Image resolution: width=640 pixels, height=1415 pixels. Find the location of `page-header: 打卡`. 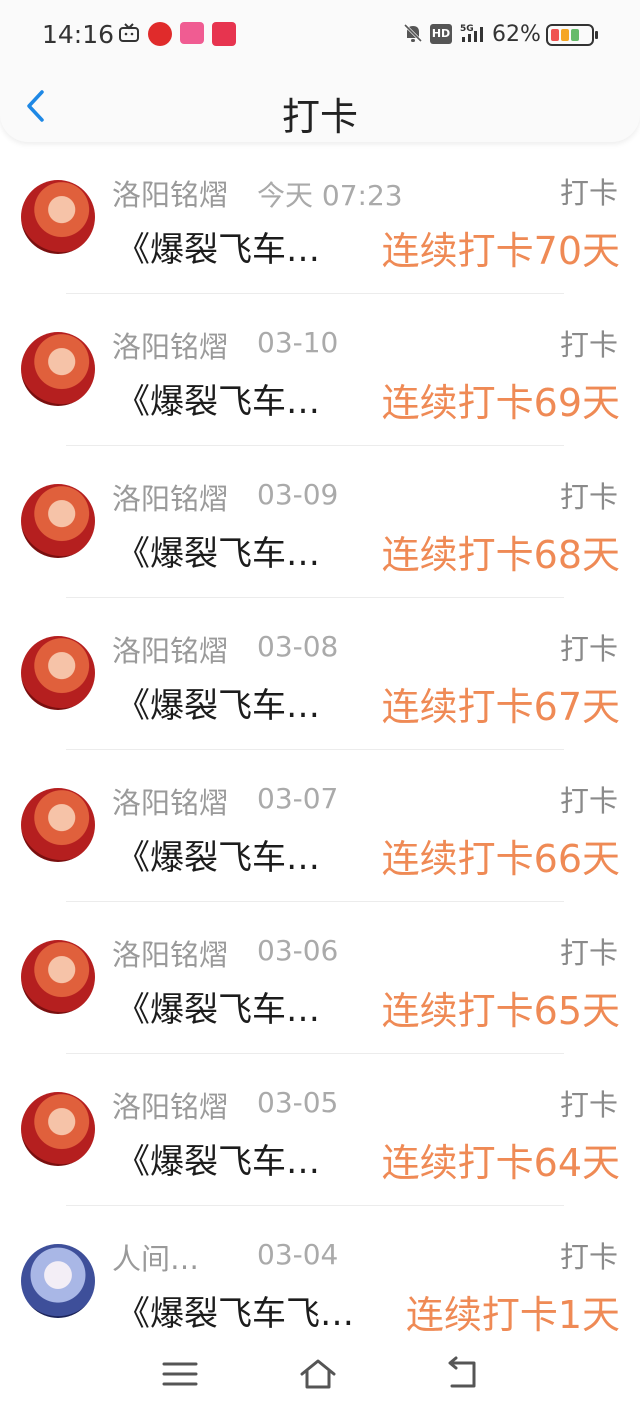

page-header: 打卡 is located at coordinates (320, 107).